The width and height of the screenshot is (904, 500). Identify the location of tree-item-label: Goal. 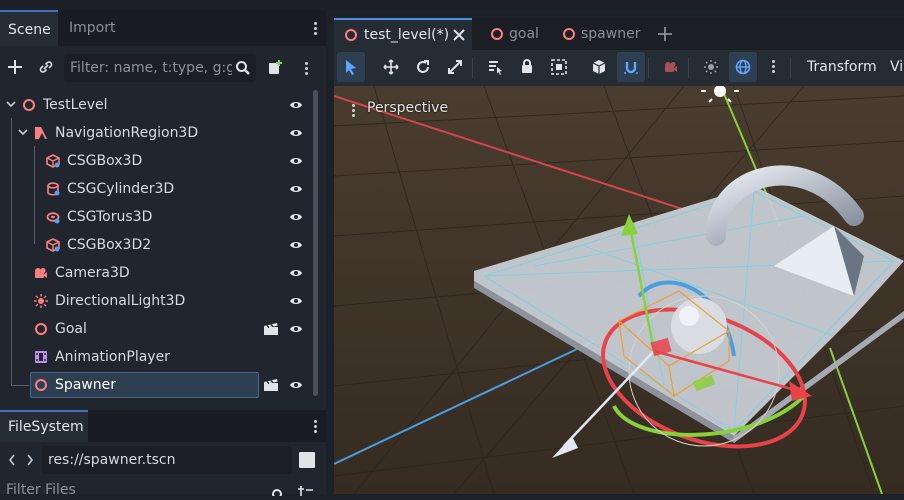
(71, 329).